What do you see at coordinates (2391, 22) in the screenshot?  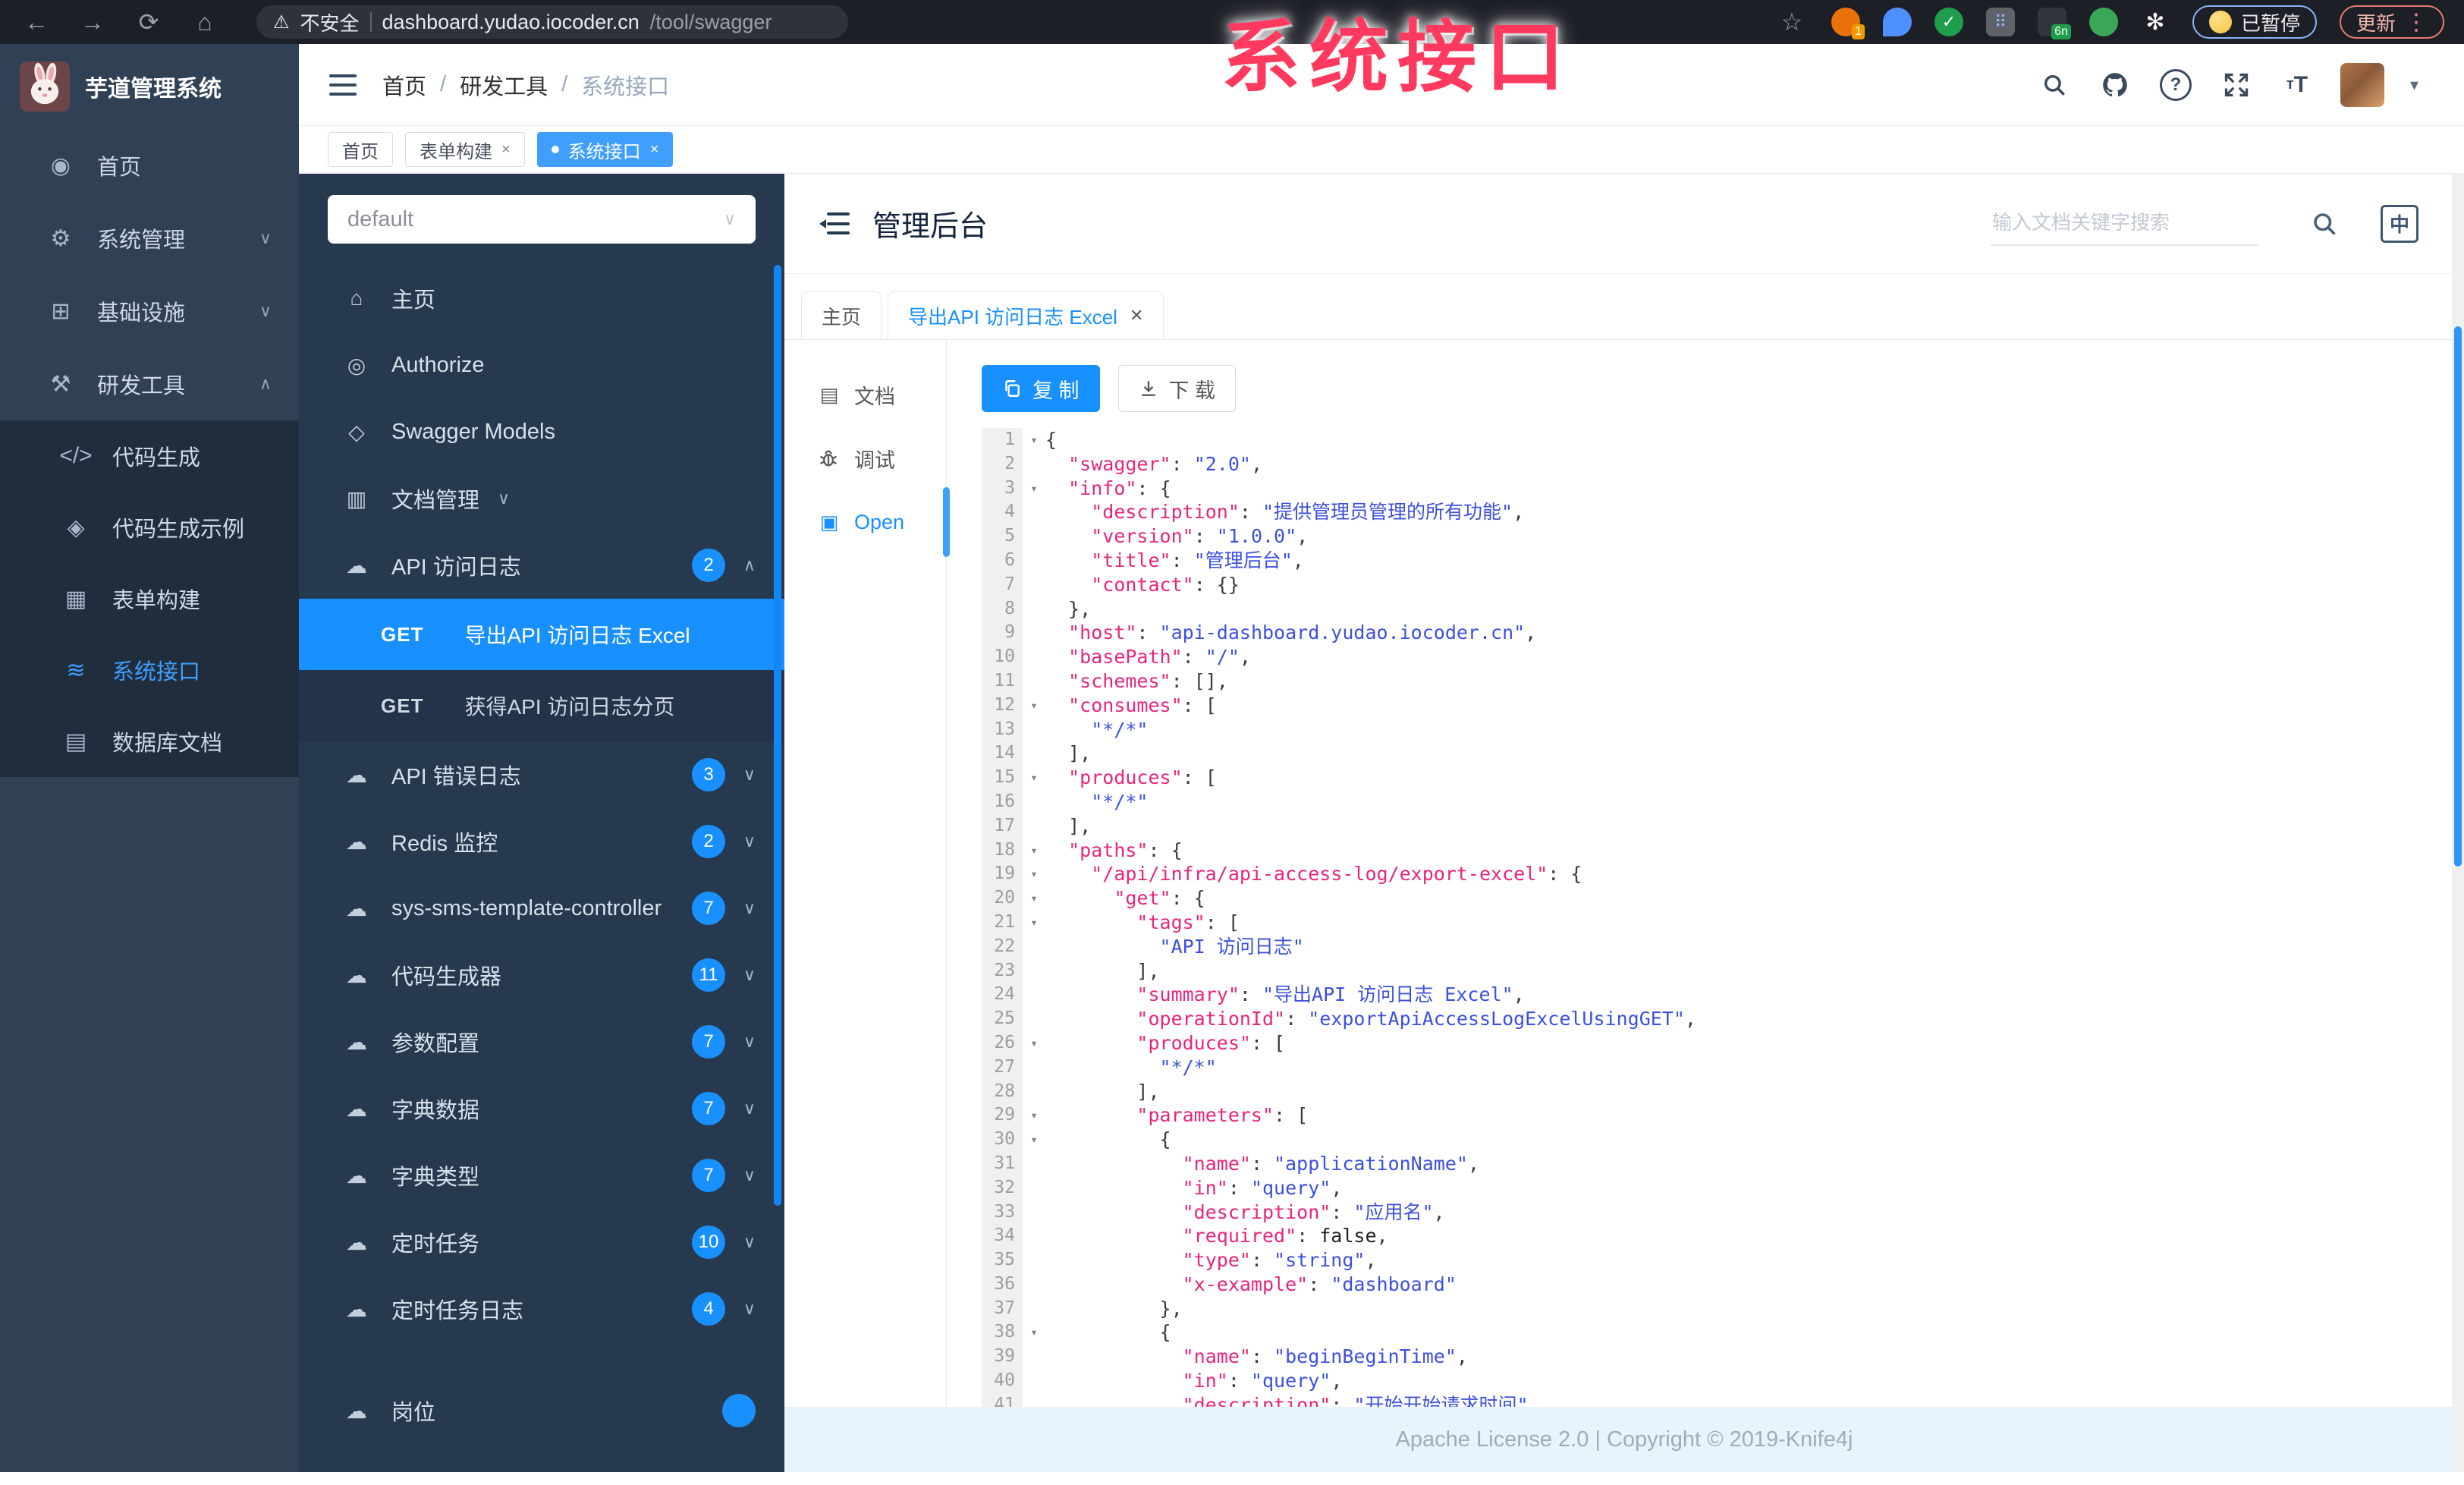 I see `update-button: 更新 ⋮` at bounding box center [2391, 22].